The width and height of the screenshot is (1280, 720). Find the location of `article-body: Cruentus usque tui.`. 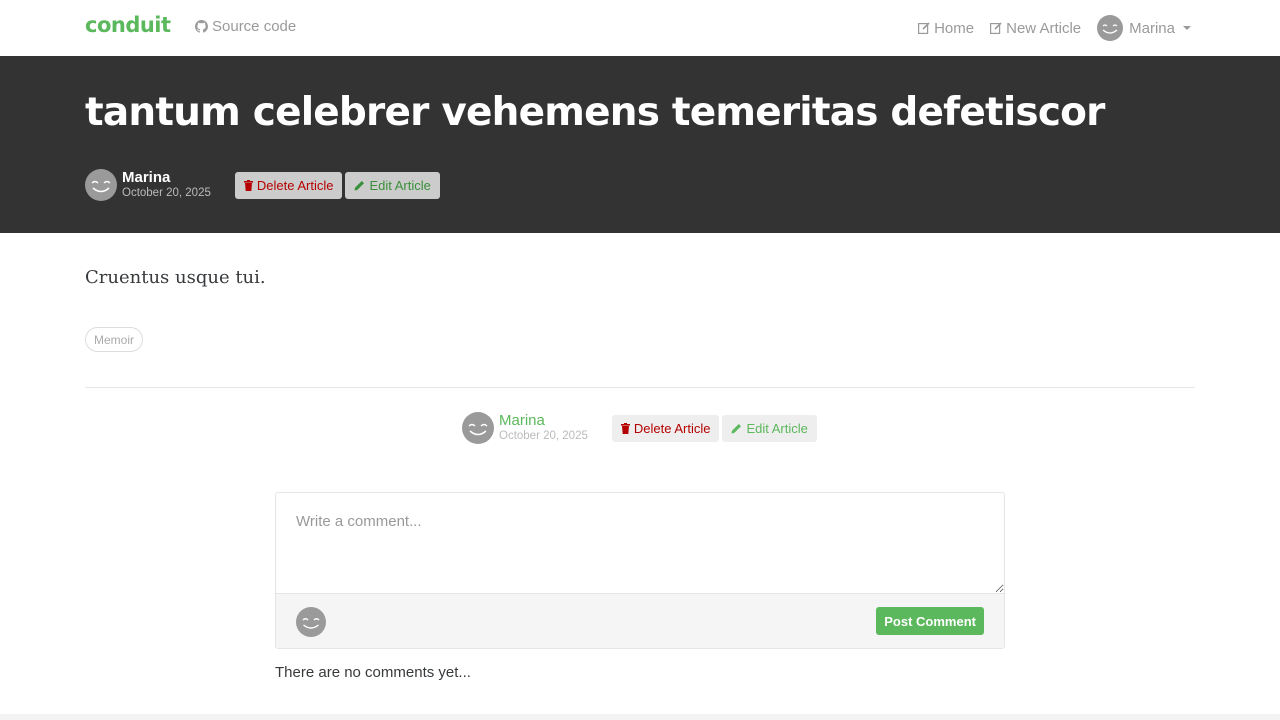

article-body: Cruentus usque tui. is located at coordinates (175, 277).